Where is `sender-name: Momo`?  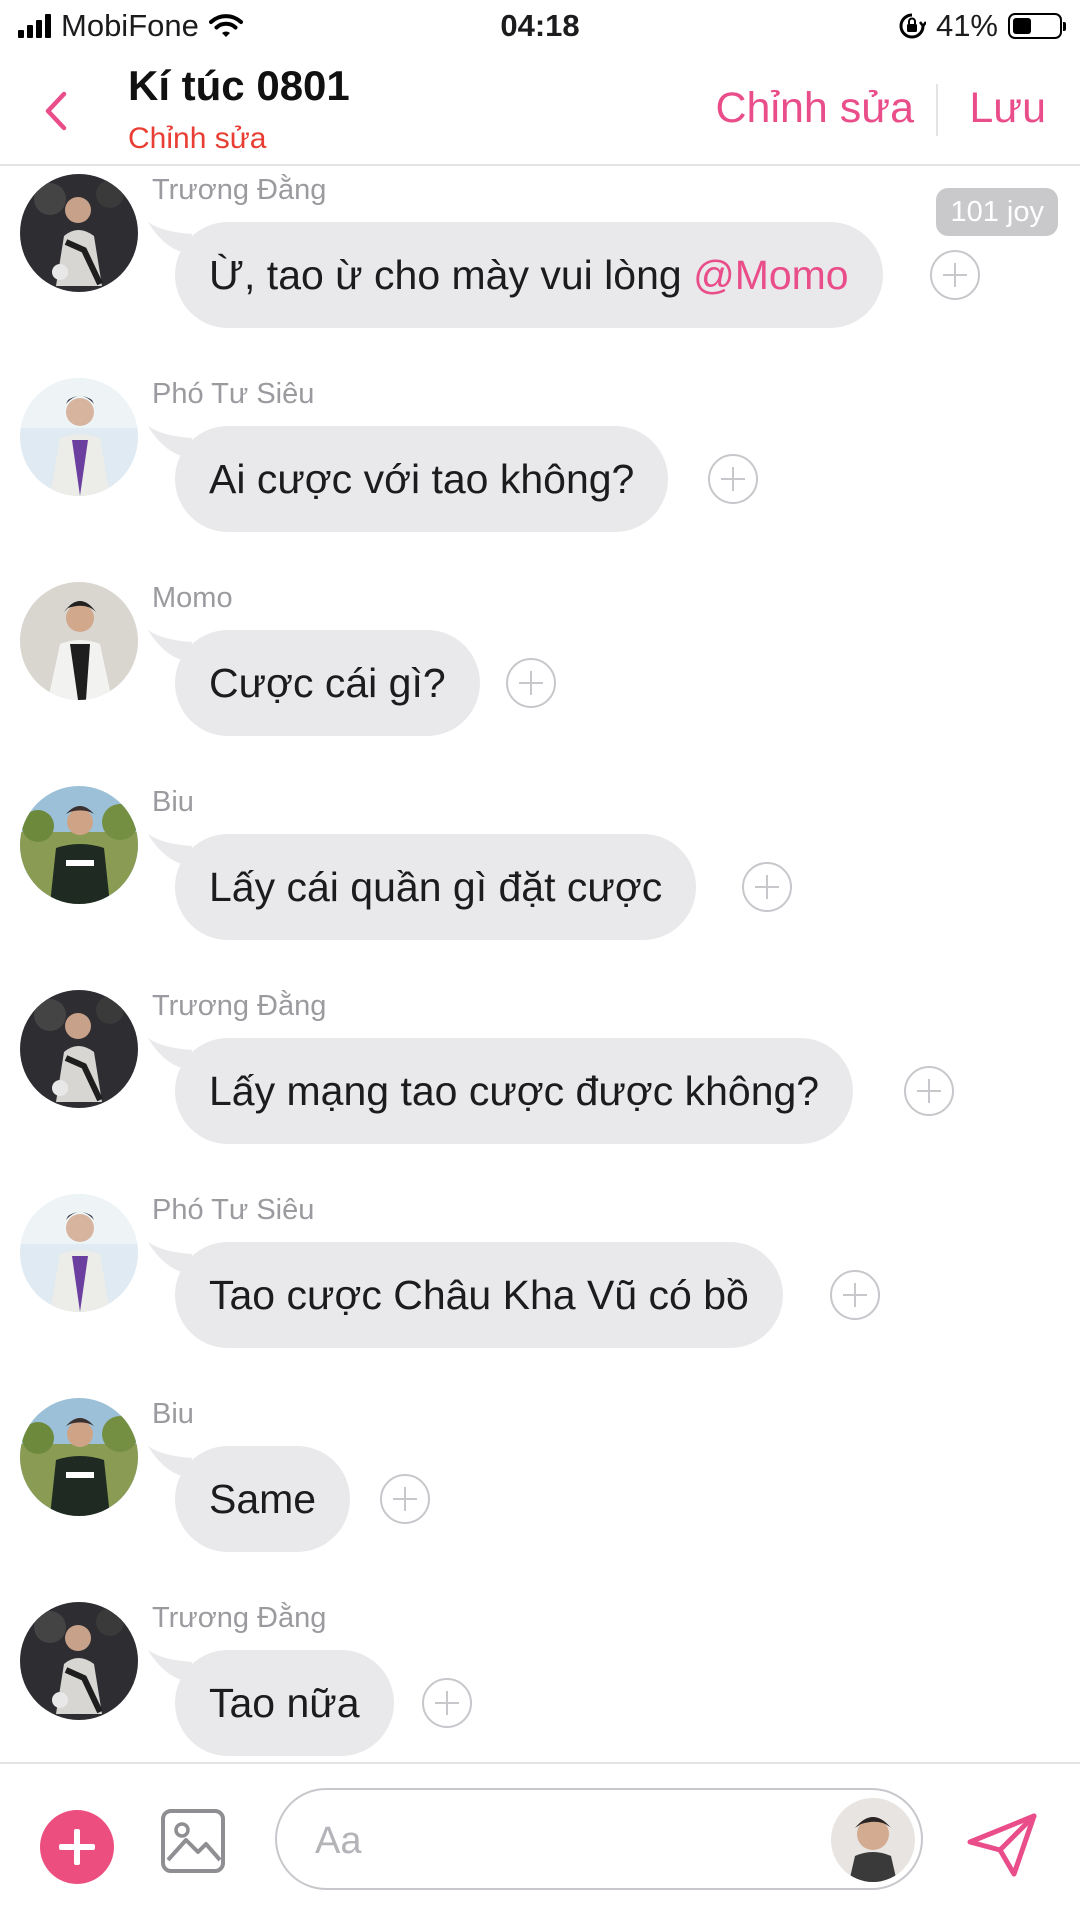
sender-name: Momo is located at coordinates (192, 598).